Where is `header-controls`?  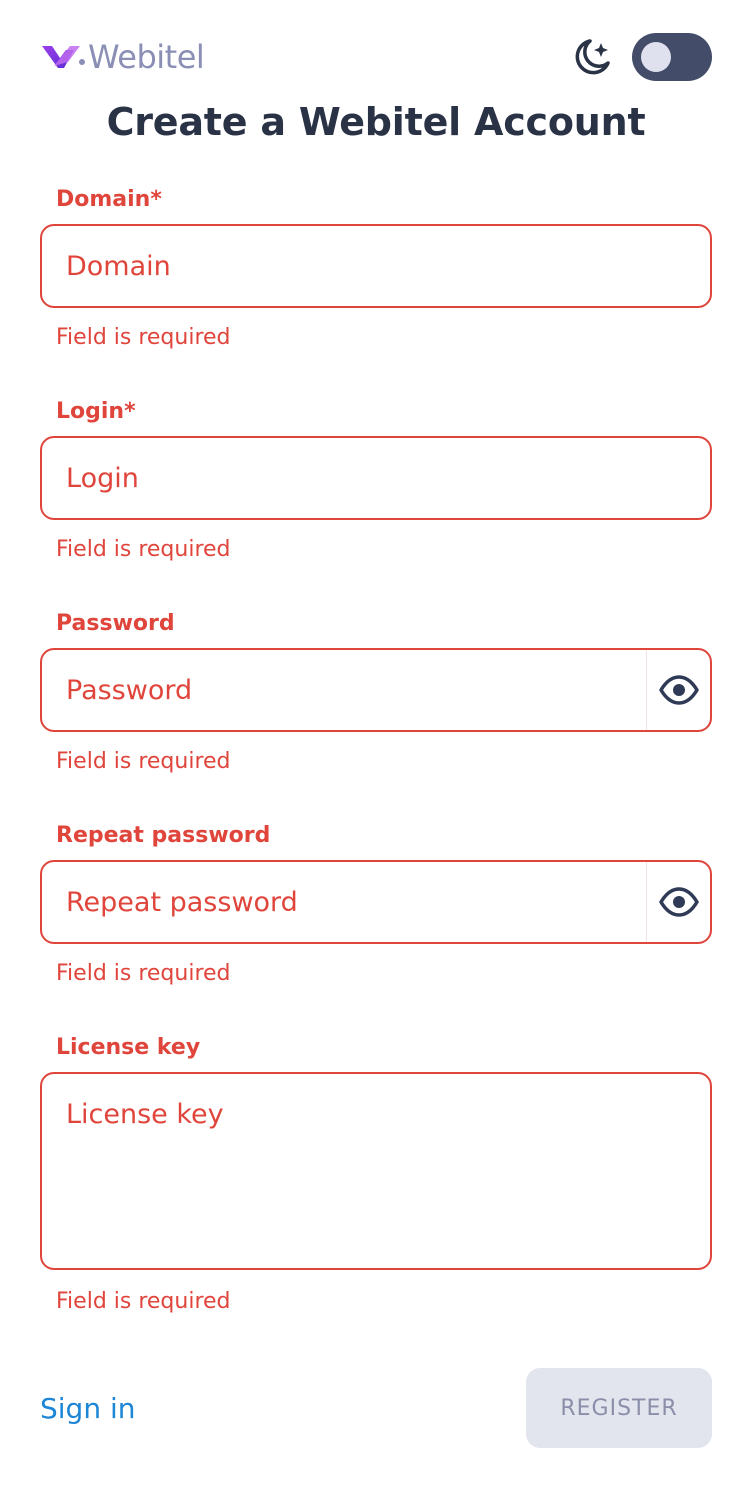 header-controls is located at coordinates (641, 57).